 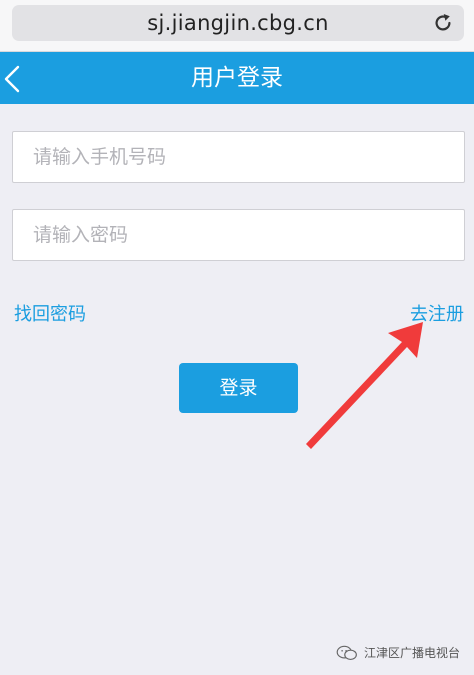 I want to click on password-input, so click(x=238, y=235).